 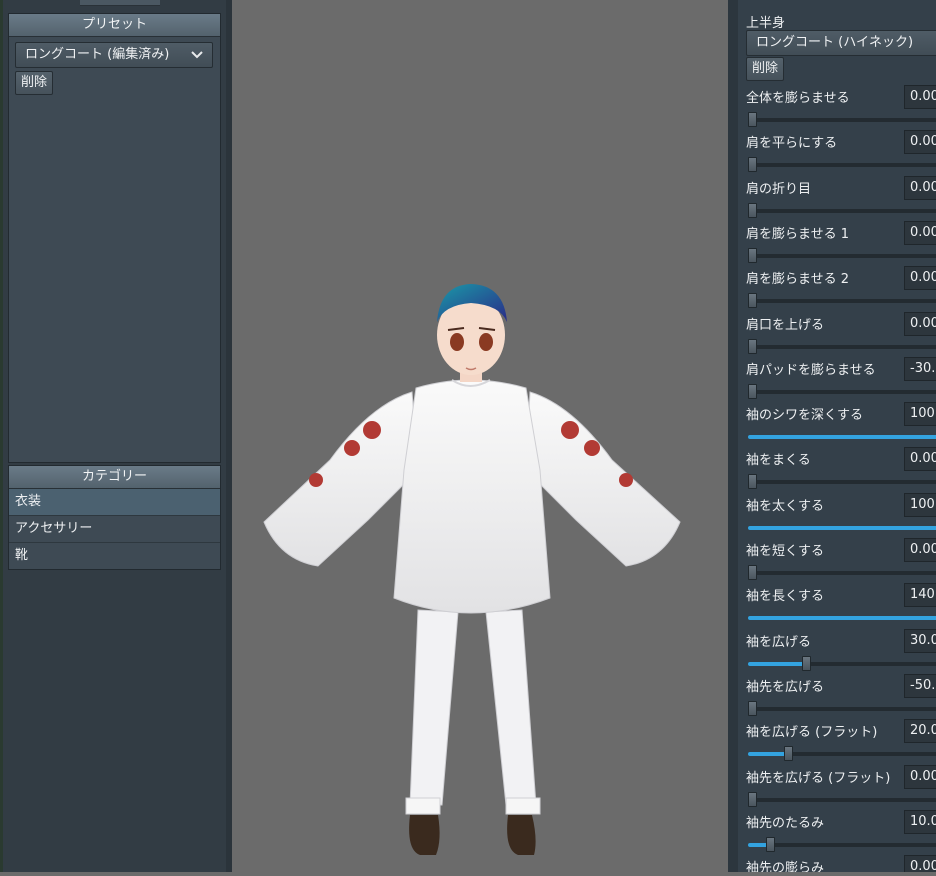 What do you see at coordinates (733, 436) in the screenshot?
I see `right-panel-edge` at bounding box center [733, 436].